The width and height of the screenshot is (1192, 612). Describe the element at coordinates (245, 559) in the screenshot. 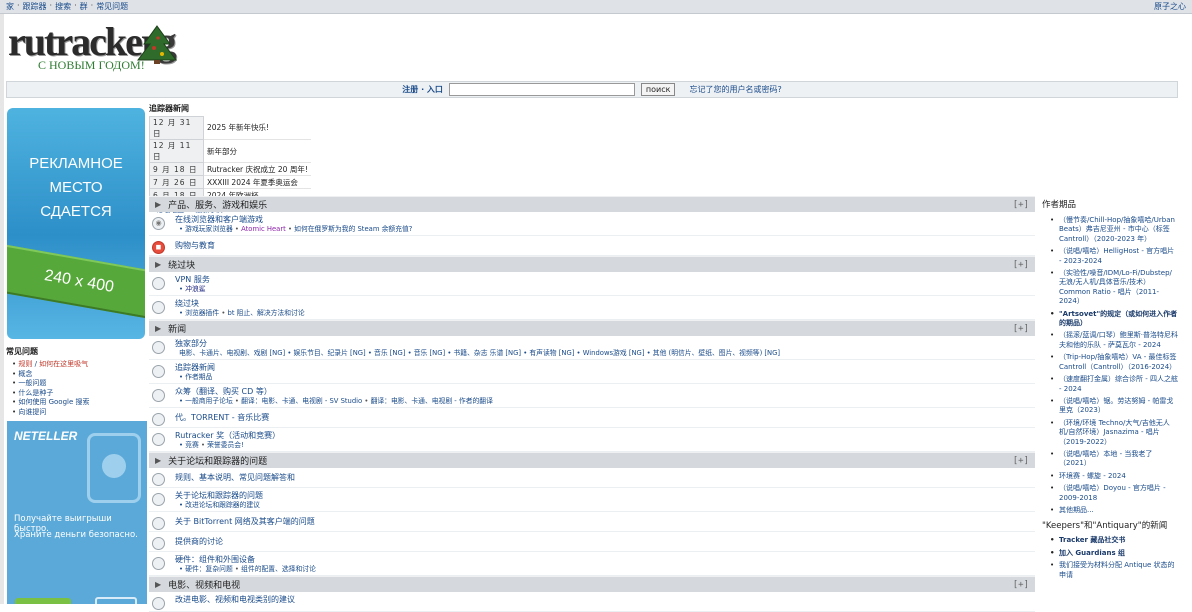

I see `forum-title: 硬件：组件和外围设备` at that location.